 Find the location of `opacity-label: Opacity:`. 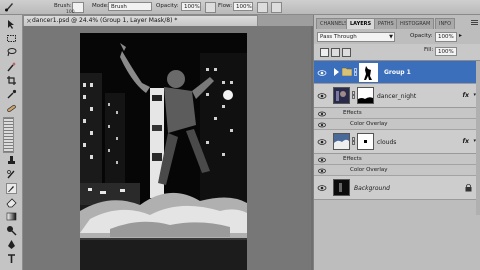

opacity-label: Opacity: is located at coordinates (167, 6).